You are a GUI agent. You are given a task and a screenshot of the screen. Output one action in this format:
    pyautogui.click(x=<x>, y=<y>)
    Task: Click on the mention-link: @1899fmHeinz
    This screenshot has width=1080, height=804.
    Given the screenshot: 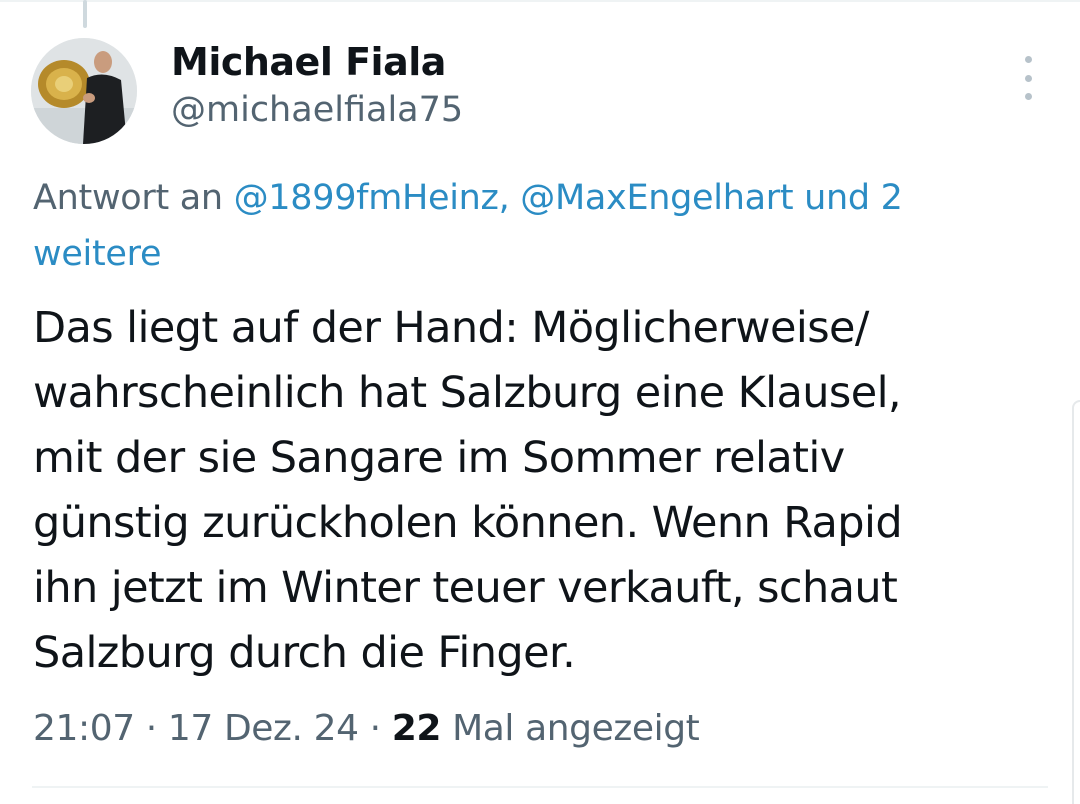 What is the action you would take?
    pyautogui.click(x=366, y=198)
    